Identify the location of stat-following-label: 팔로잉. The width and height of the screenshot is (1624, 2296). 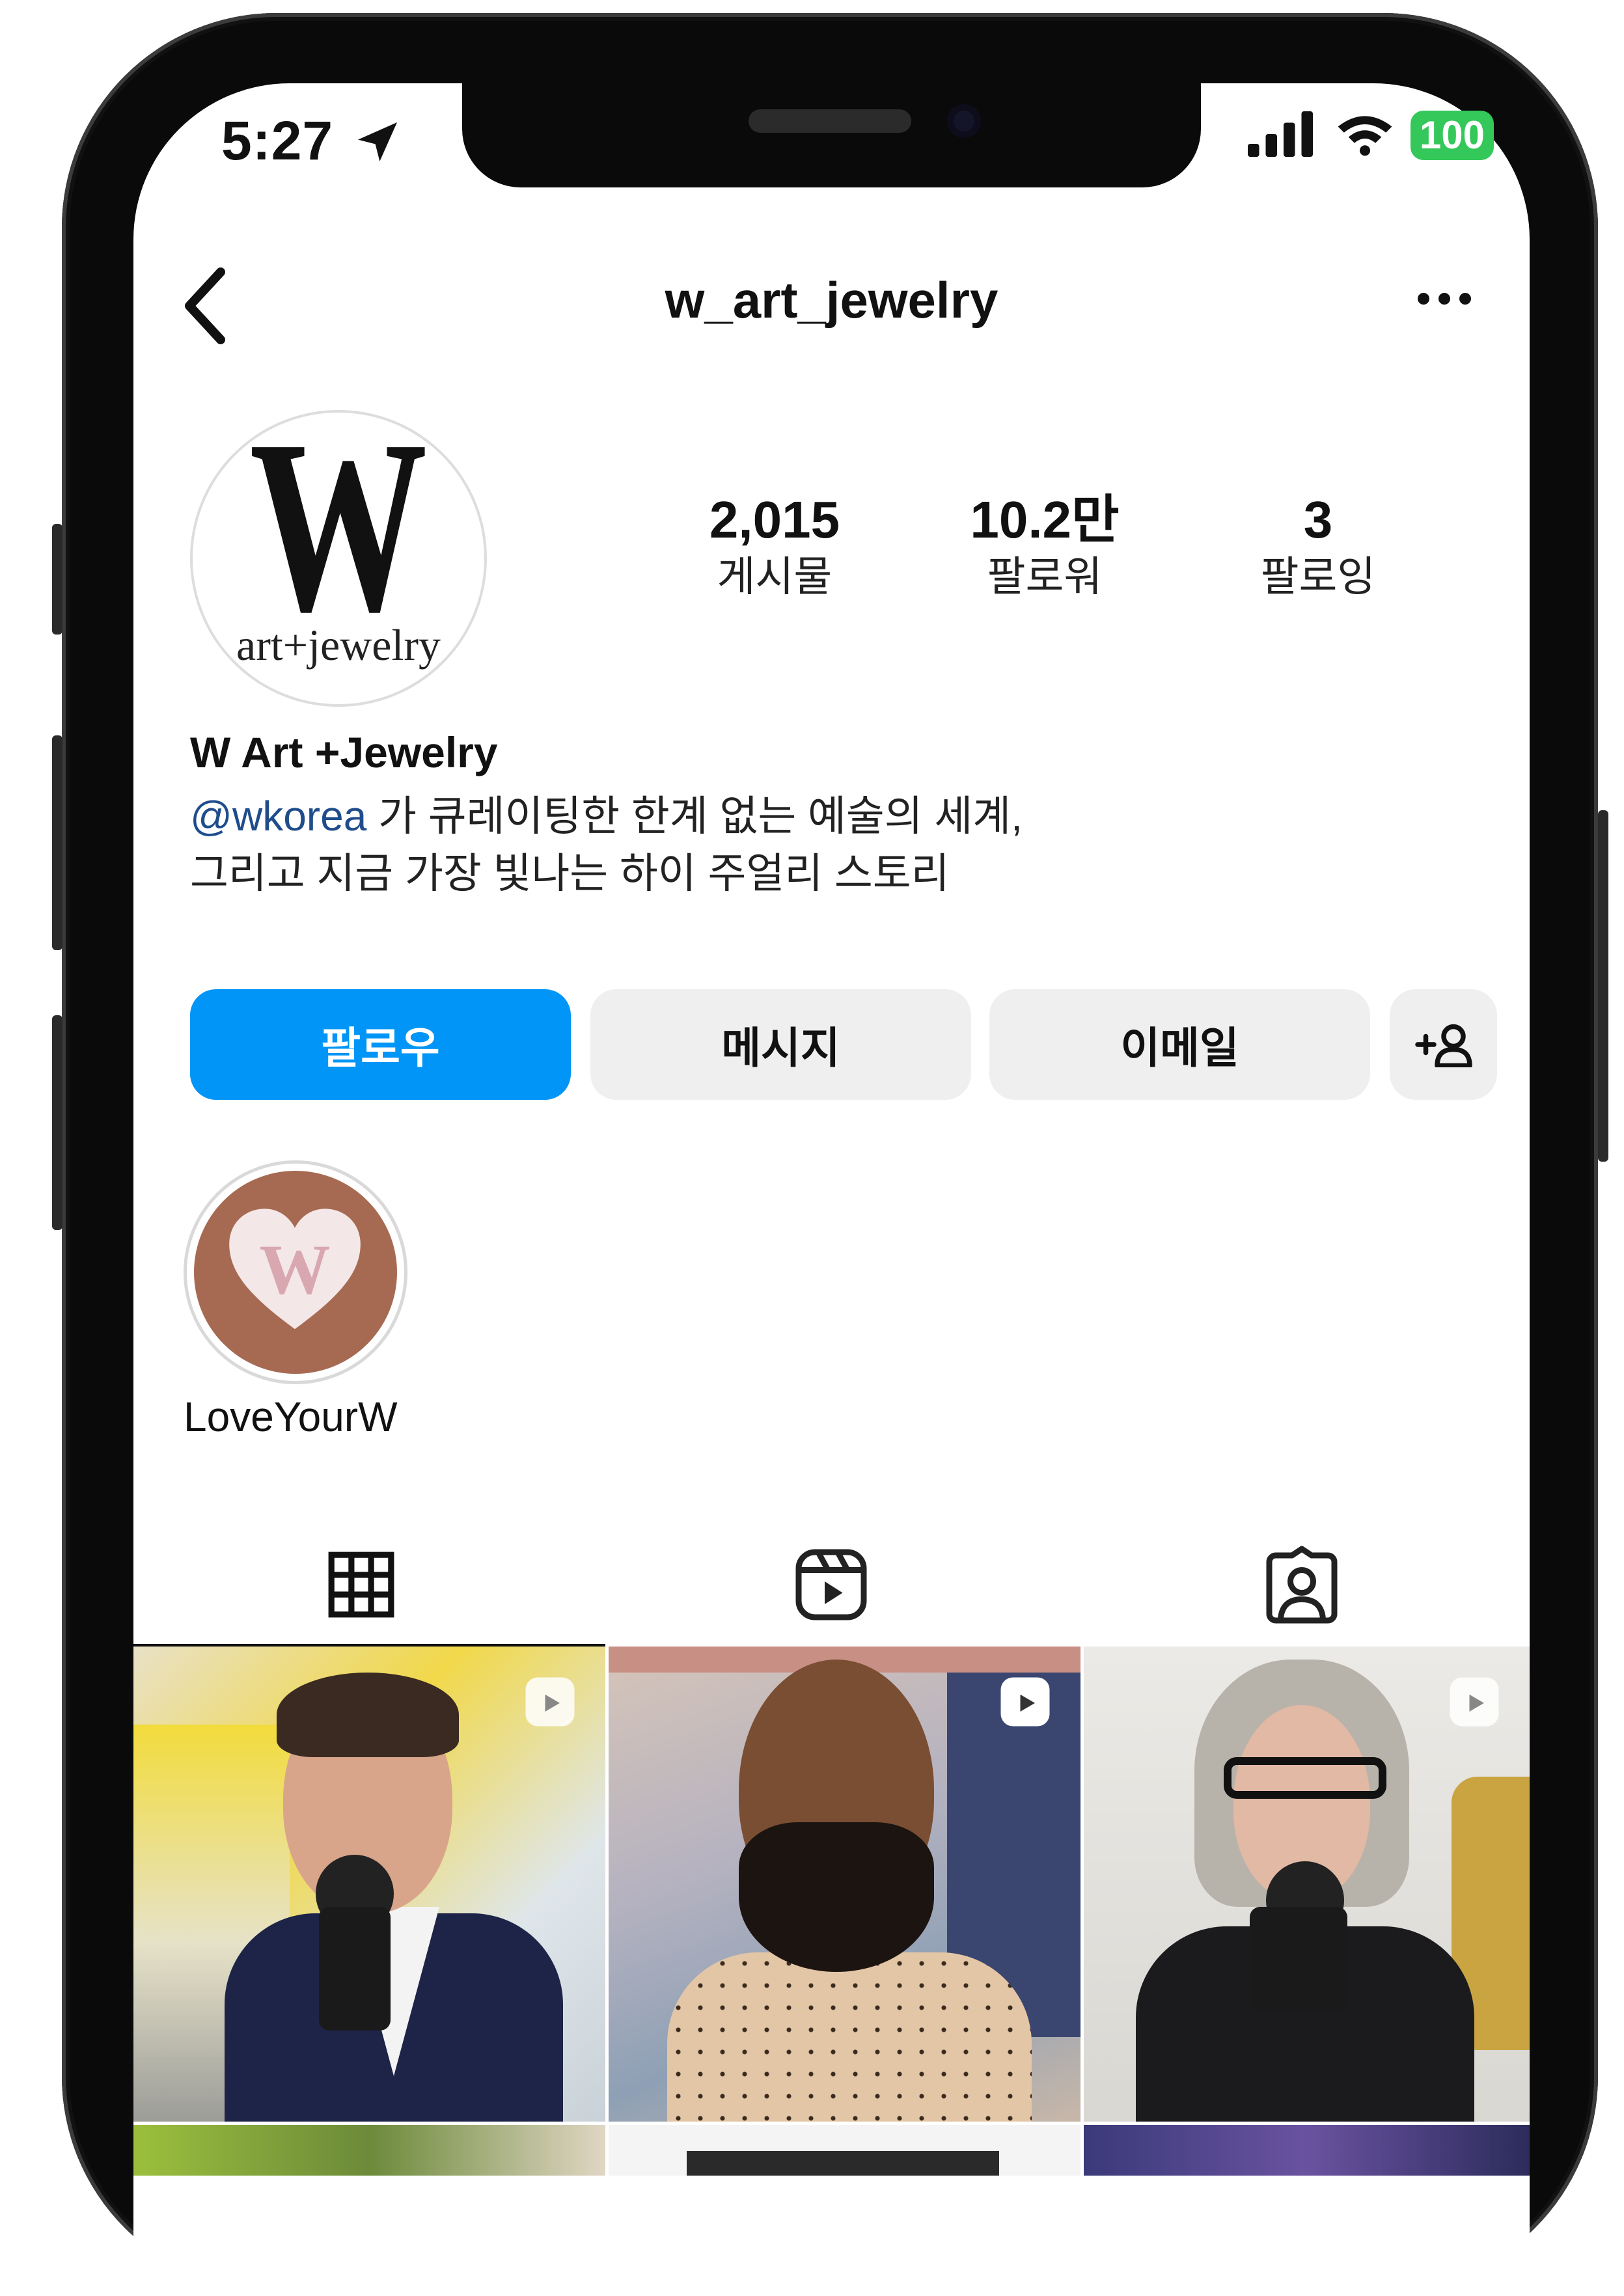
(1318, 576).